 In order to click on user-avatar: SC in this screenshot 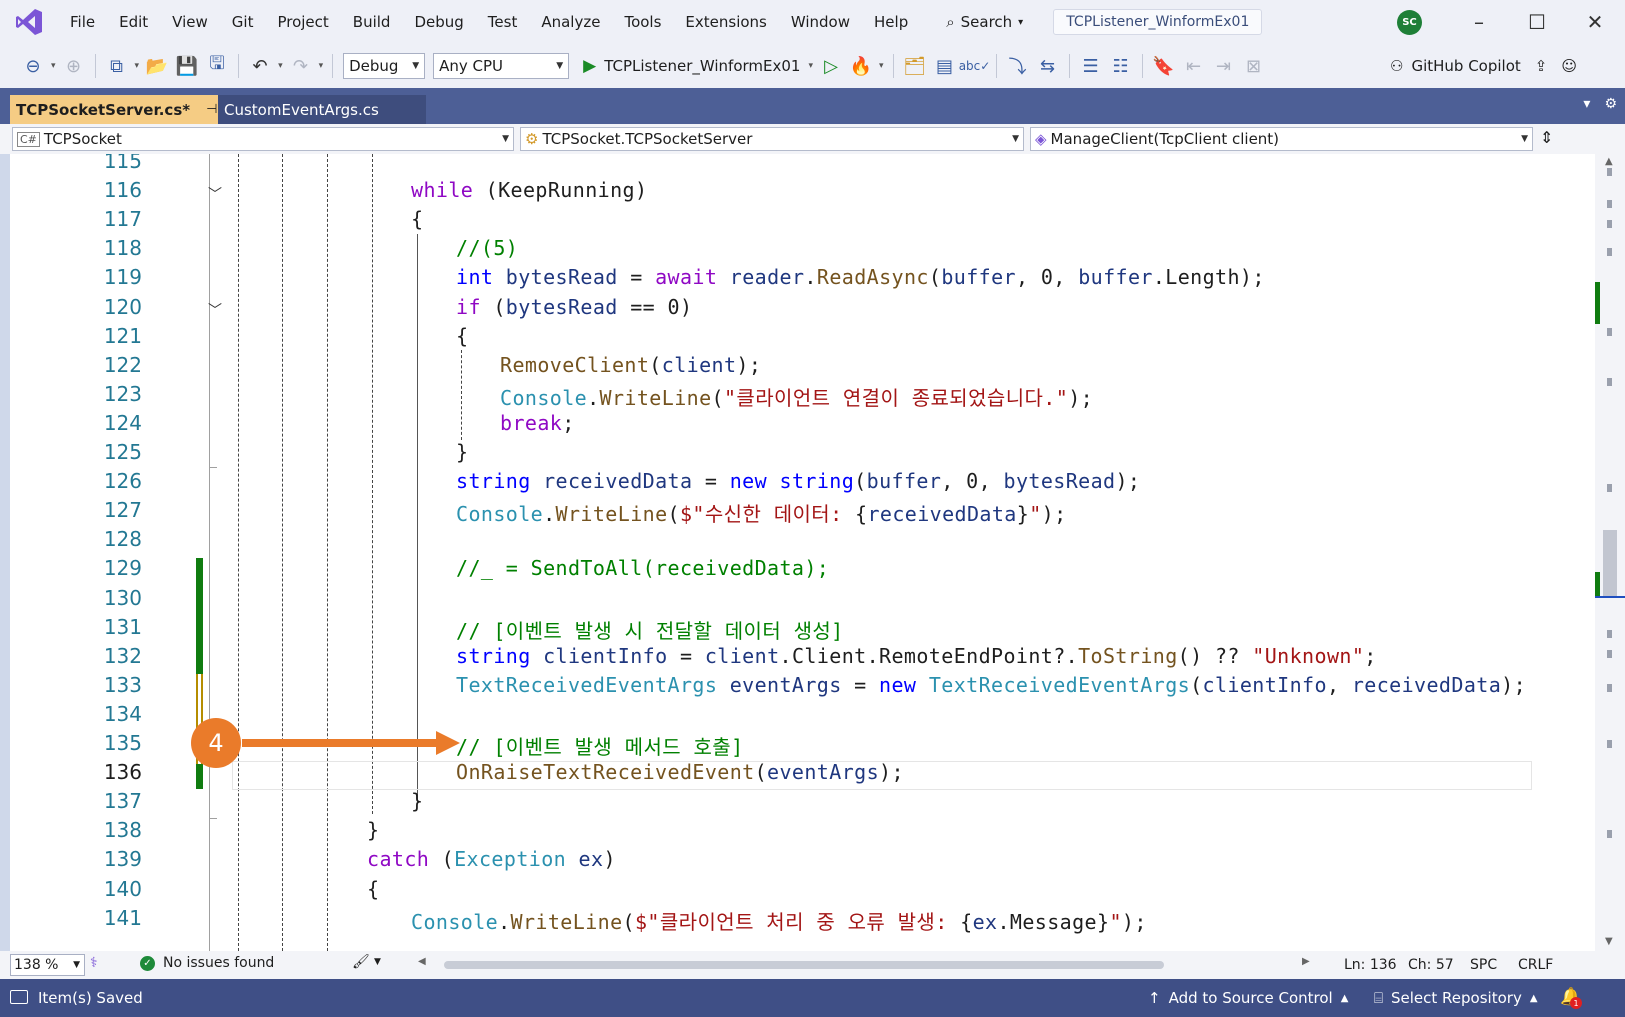, I will do `click(1409, 22)`.